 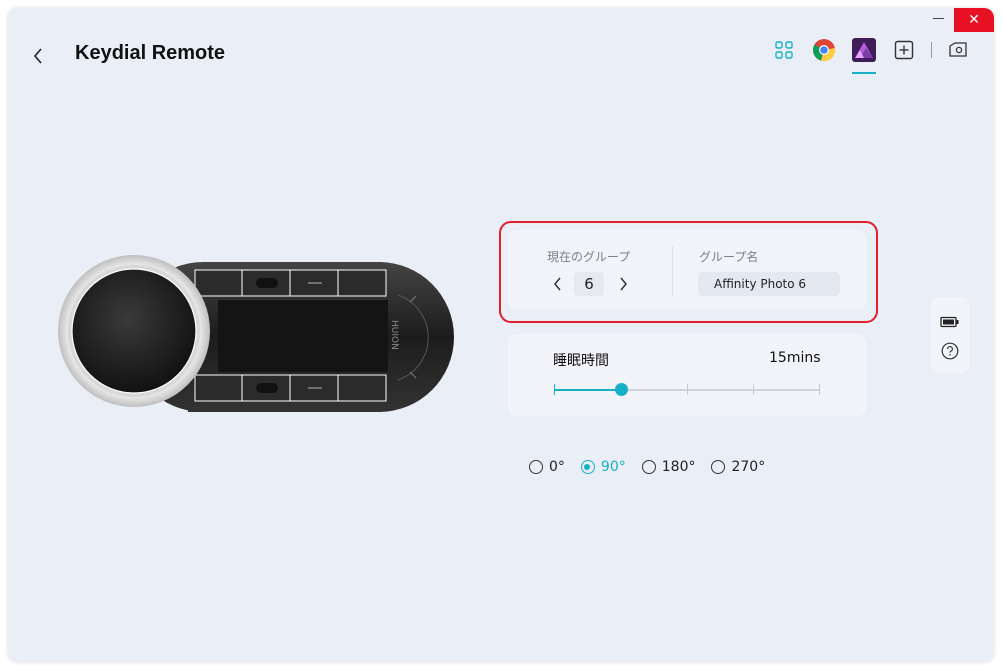 I want to click on rotation-label: 0°, so click(x=557, y=467).